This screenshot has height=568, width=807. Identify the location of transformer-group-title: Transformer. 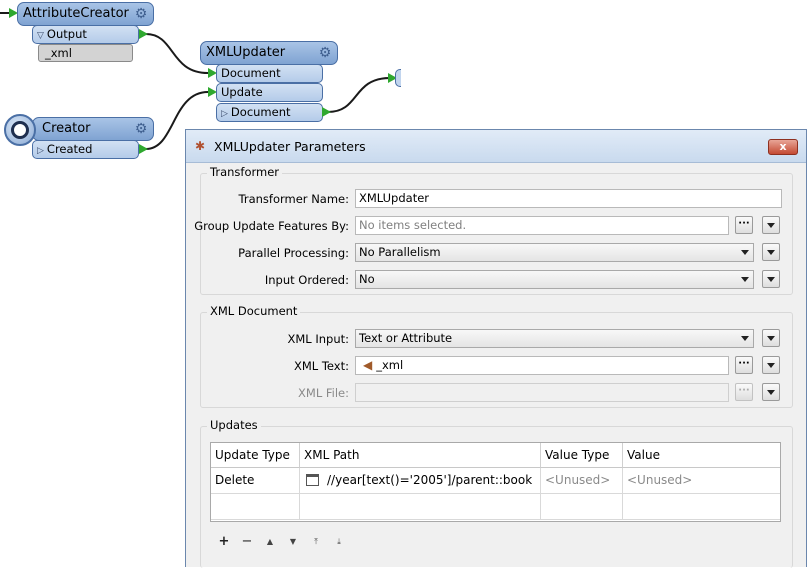
(245, 172).